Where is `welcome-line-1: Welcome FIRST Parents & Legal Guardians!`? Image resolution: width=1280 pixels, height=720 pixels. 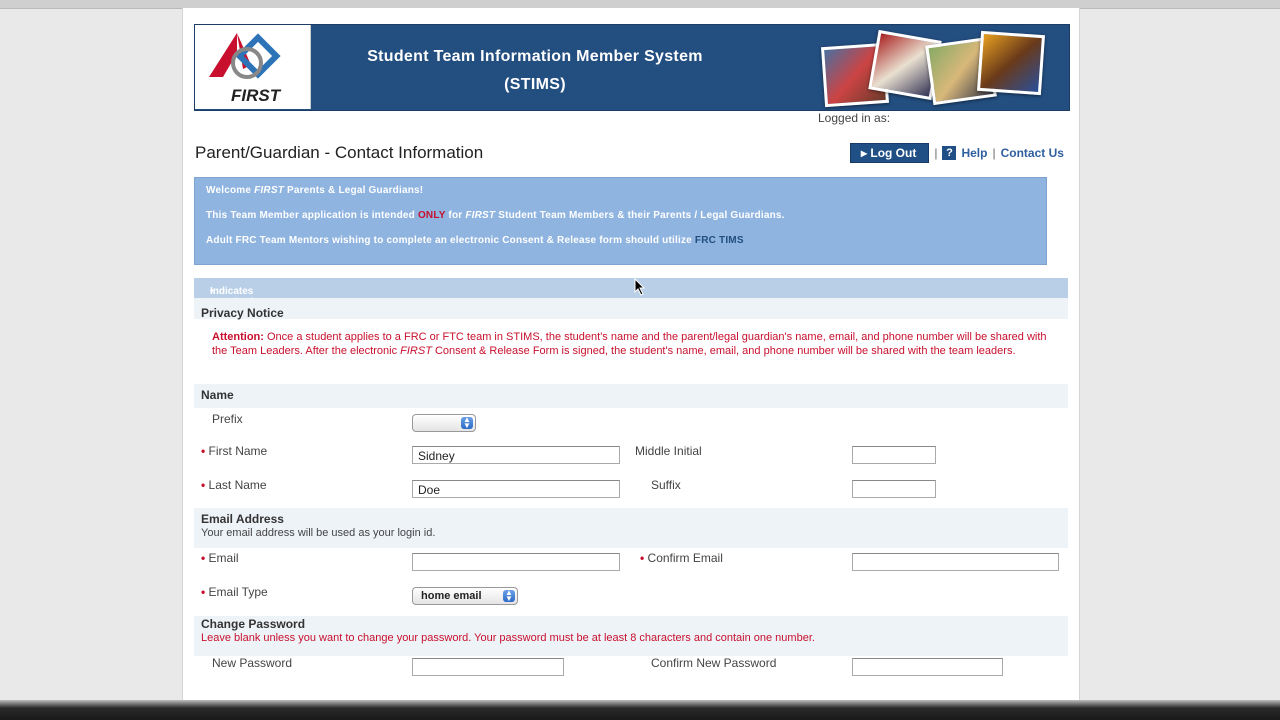 welcome-line-1: Welcome FIRST Parents & Legal Guardians! is located at coordinates (314, 190).